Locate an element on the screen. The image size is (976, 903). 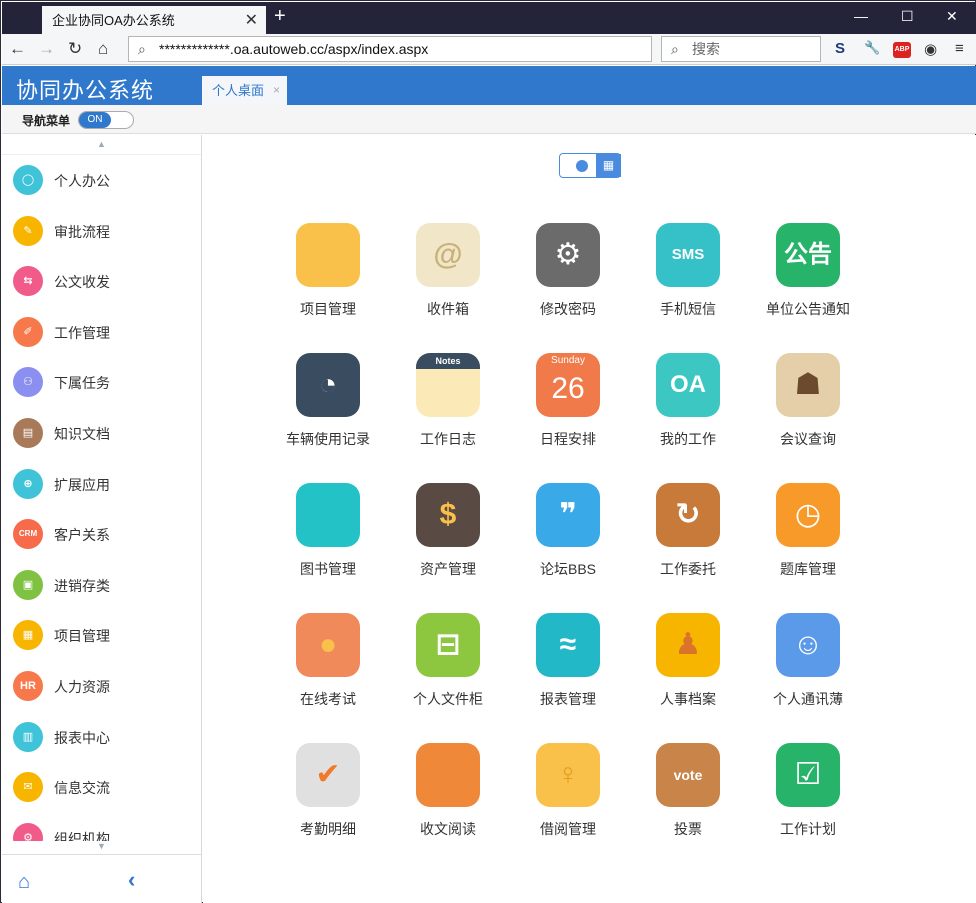
app-tile: ≈ 报表管理 is located at coordinates (568, 668).